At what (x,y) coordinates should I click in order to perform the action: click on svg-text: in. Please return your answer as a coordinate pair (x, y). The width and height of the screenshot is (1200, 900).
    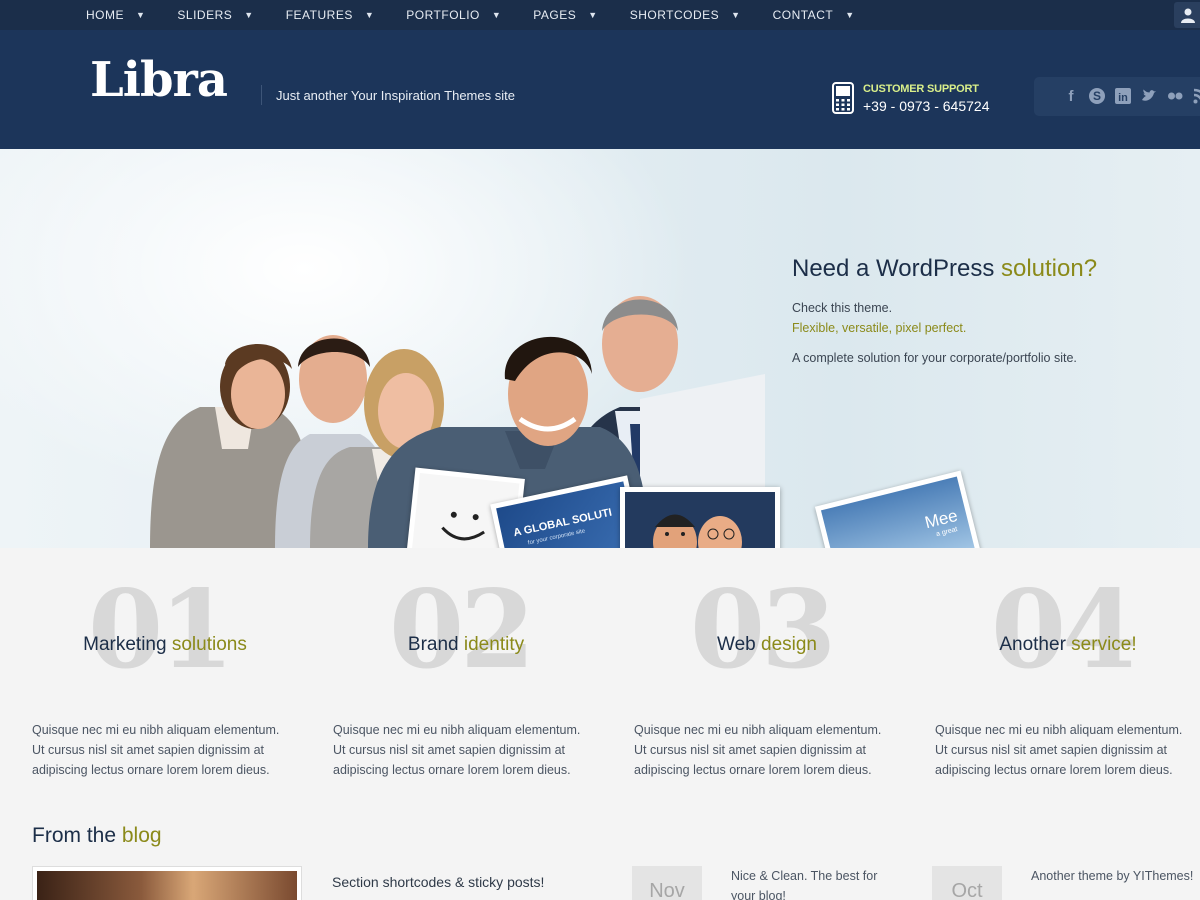
    Looking at the image, I should click on (1123, 98).